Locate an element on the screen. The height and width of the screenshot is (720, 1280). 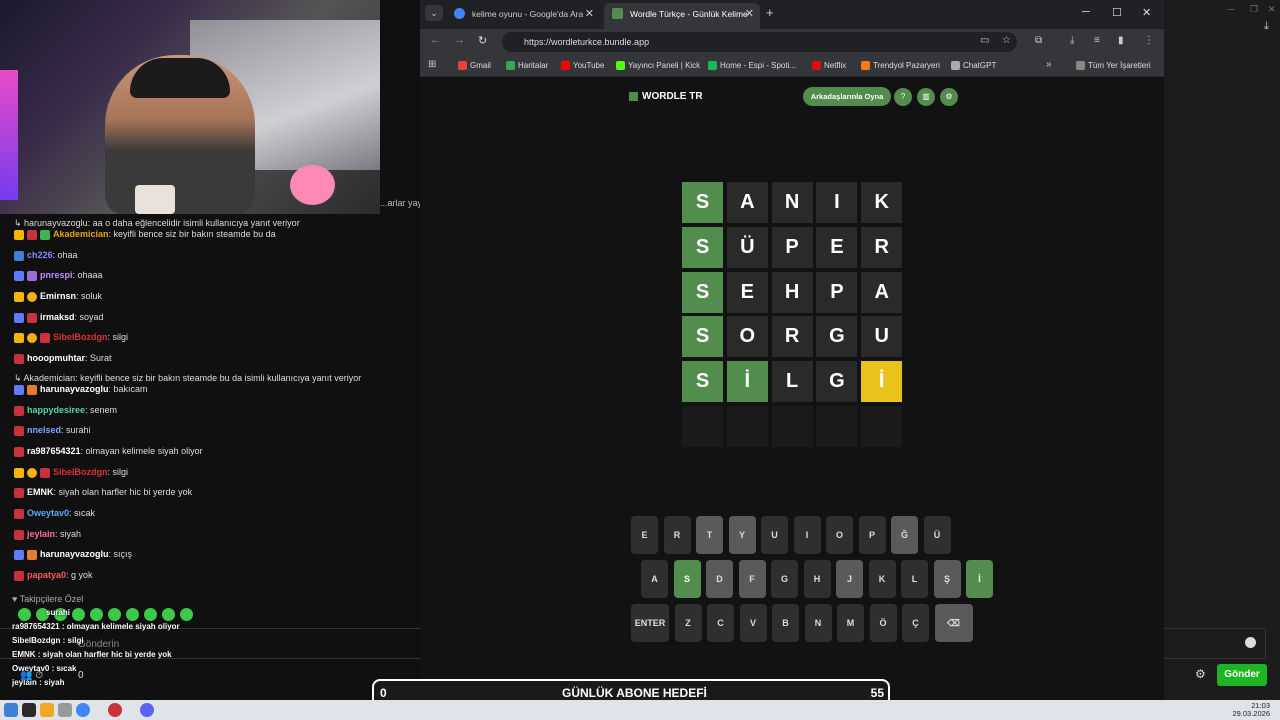
search-icon is located at coordinates (29, 710).